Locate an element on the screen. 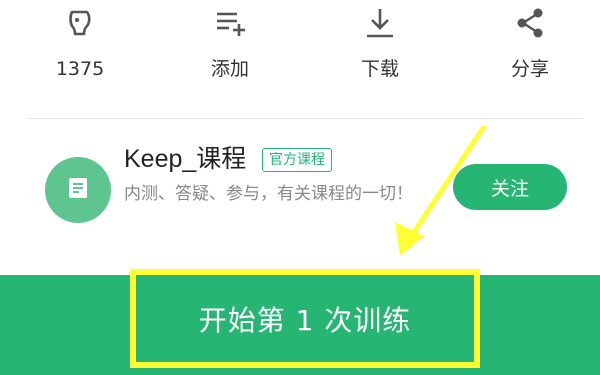 This screenshot has width=600, height=375. document-icon is located at coordinates (78, 190).